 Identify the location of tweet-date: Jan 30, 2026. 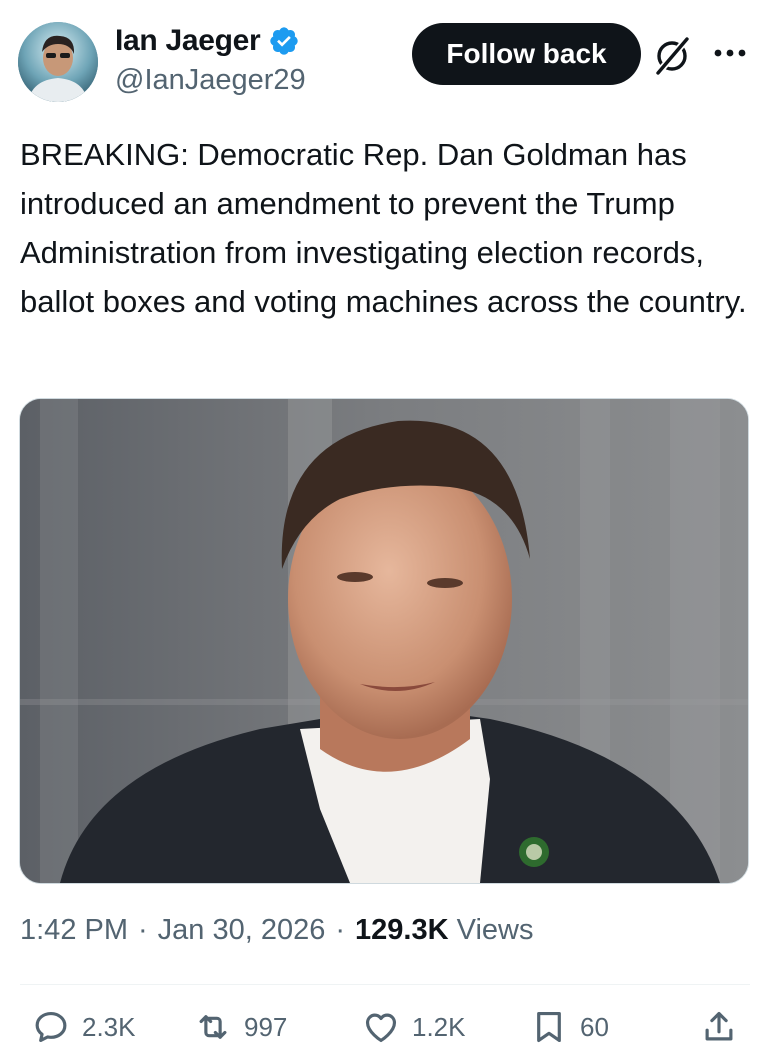
(242, 930).